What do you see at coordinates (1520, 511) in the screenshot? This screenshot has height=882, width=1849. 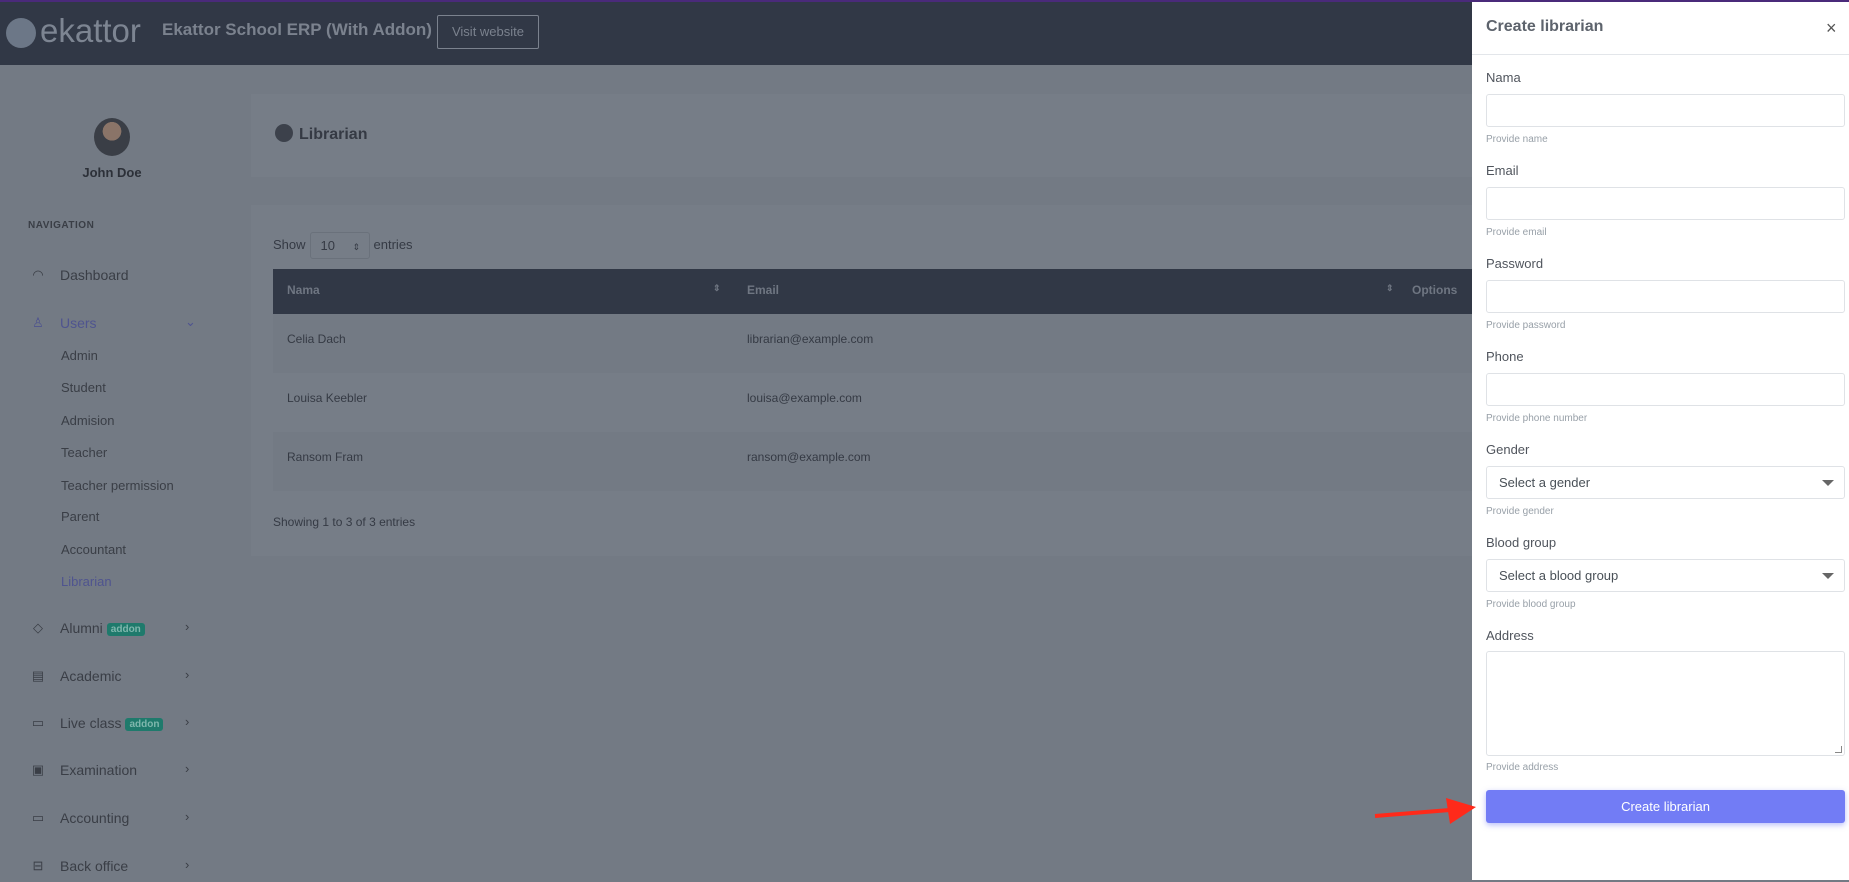 I see `gender-help: Provide gender` at bounding box center [1520, 511].